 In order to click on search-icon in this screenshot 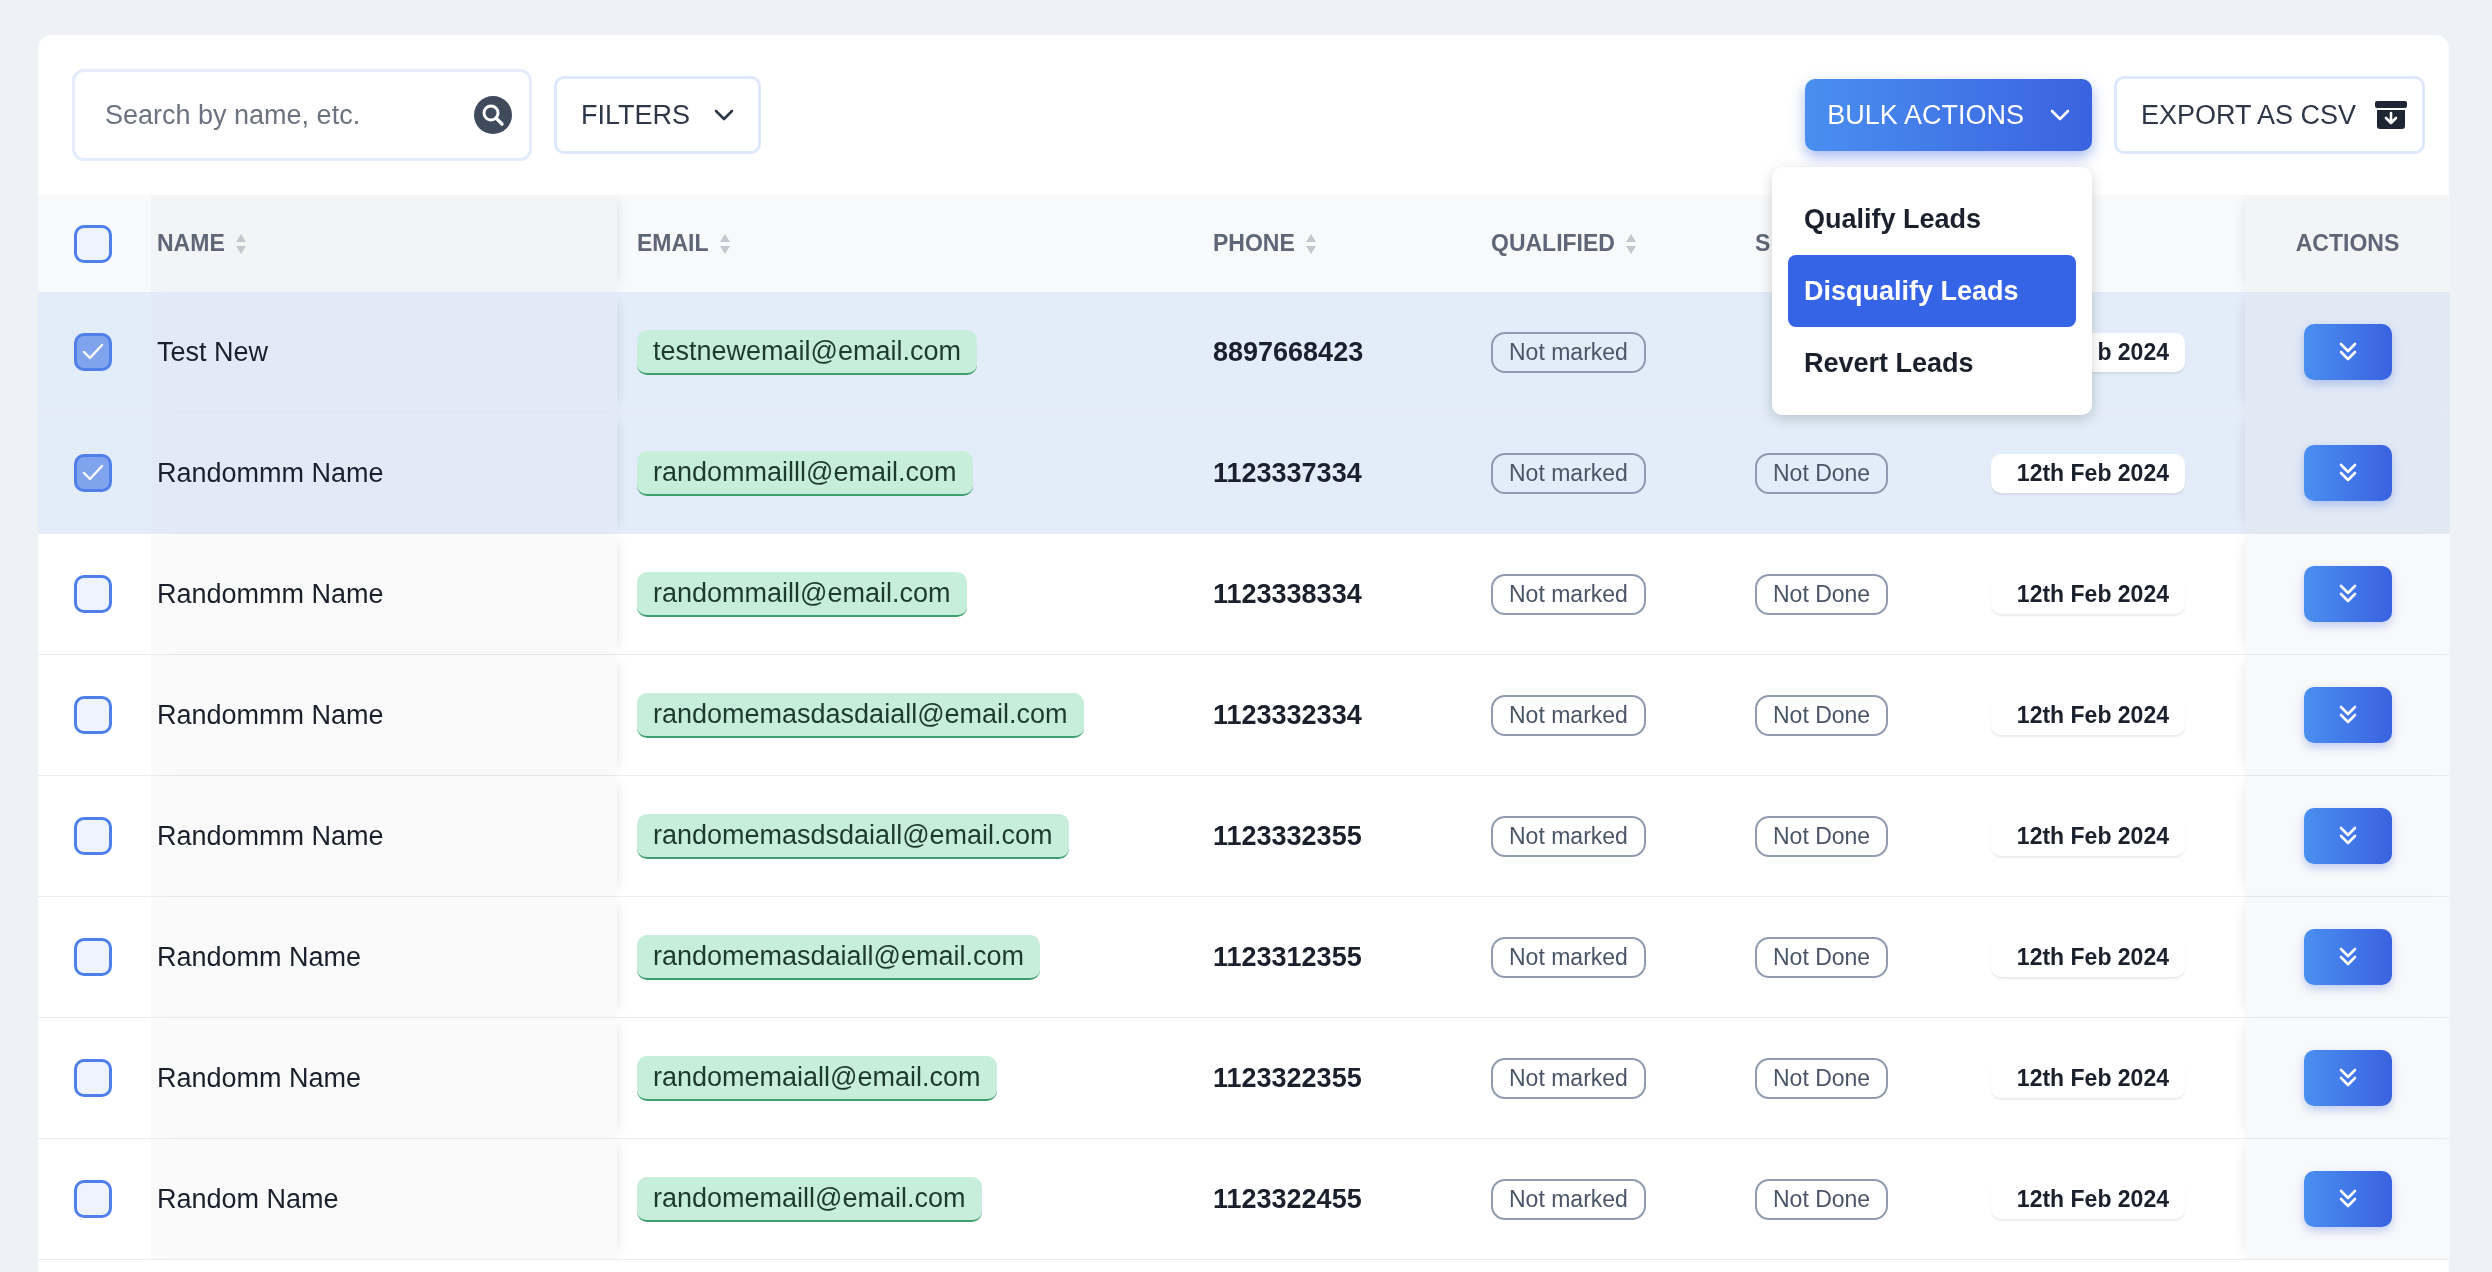, I will do `click(493, 115)`.